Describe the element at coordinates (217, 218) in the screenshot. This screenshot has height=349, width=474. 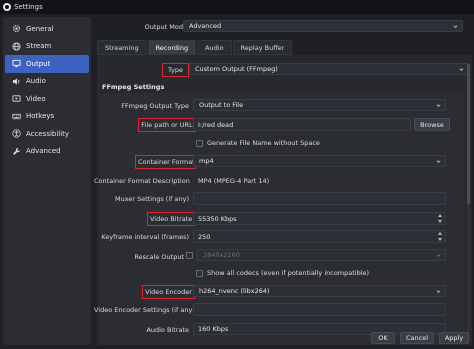
I see `video-bitrate-value: 55350 Kbps` at that location.